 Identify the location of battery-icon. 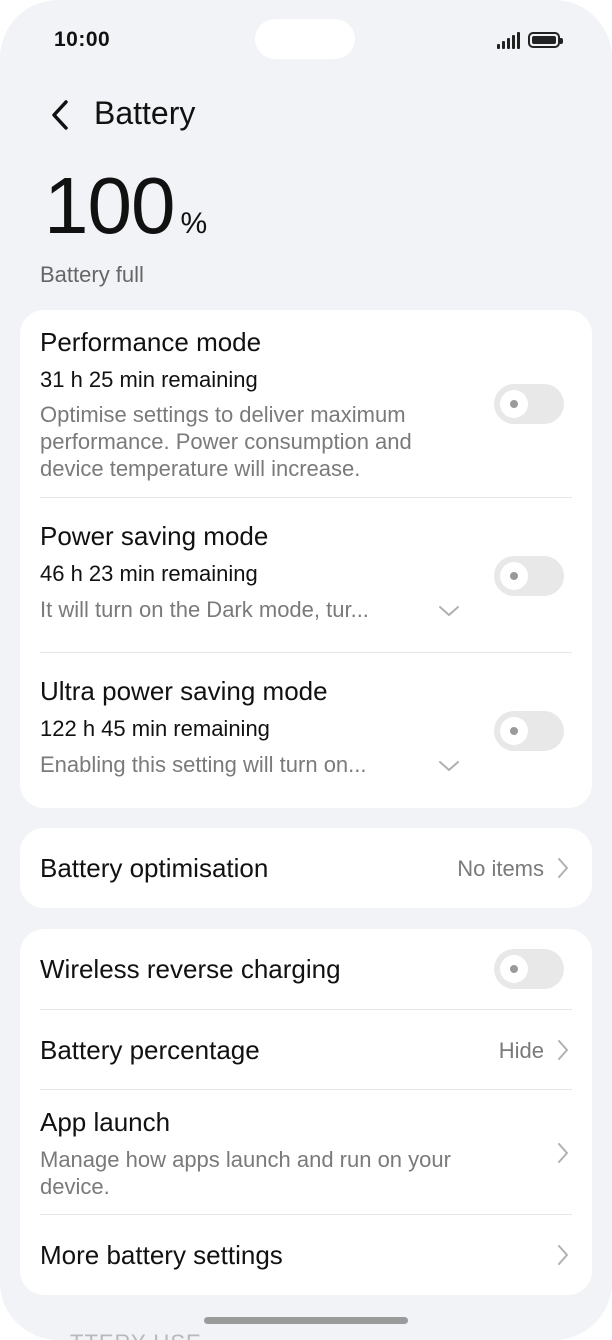
(545, 40).